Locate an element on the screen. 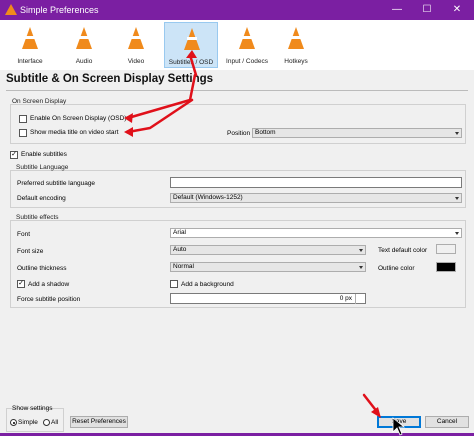  outline-color-label: Outline color is located at coordinates (396, 268).